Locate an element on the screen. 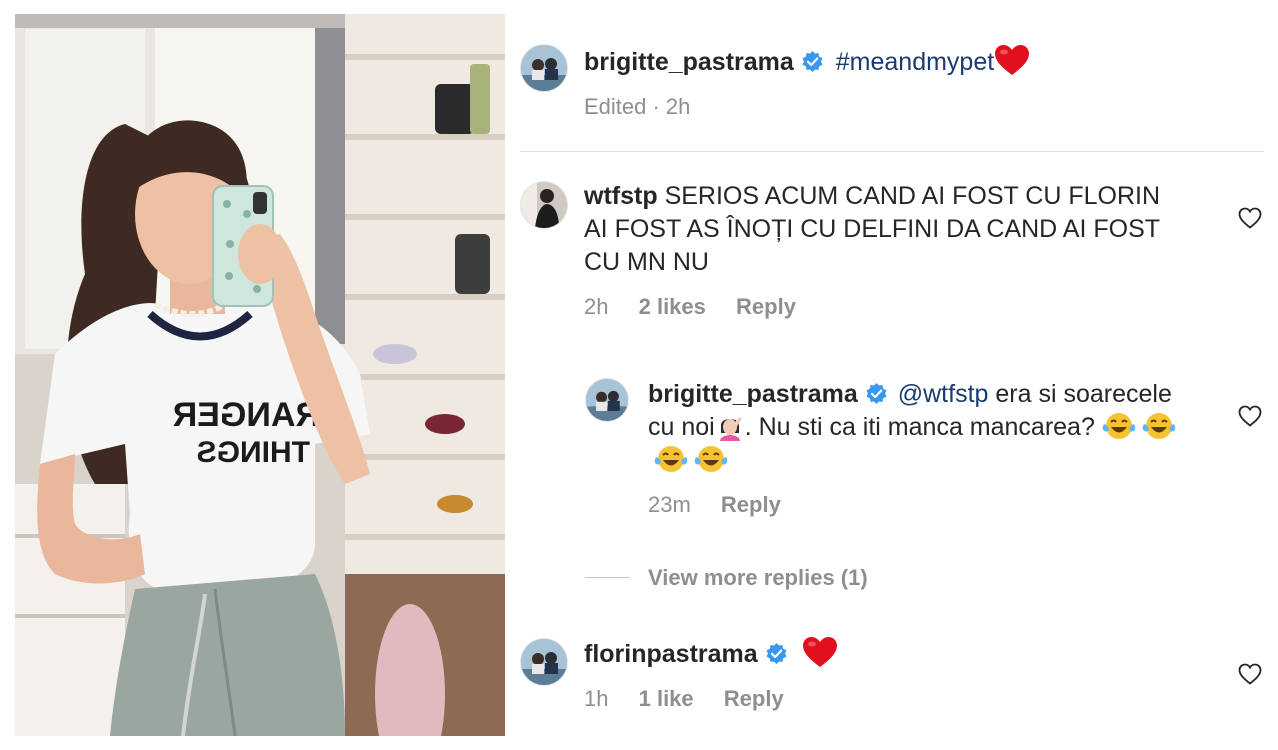  svg-text: THINGS is located at coordinates (253, 452).